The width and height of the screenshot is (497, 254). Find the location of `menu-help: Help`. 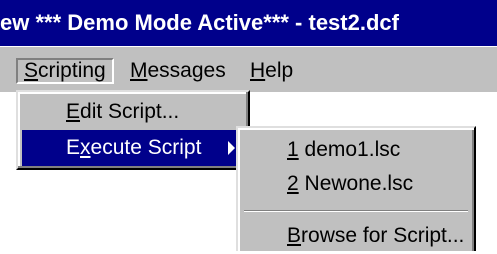

menu-help: Help is located at coordinates (271, 71).